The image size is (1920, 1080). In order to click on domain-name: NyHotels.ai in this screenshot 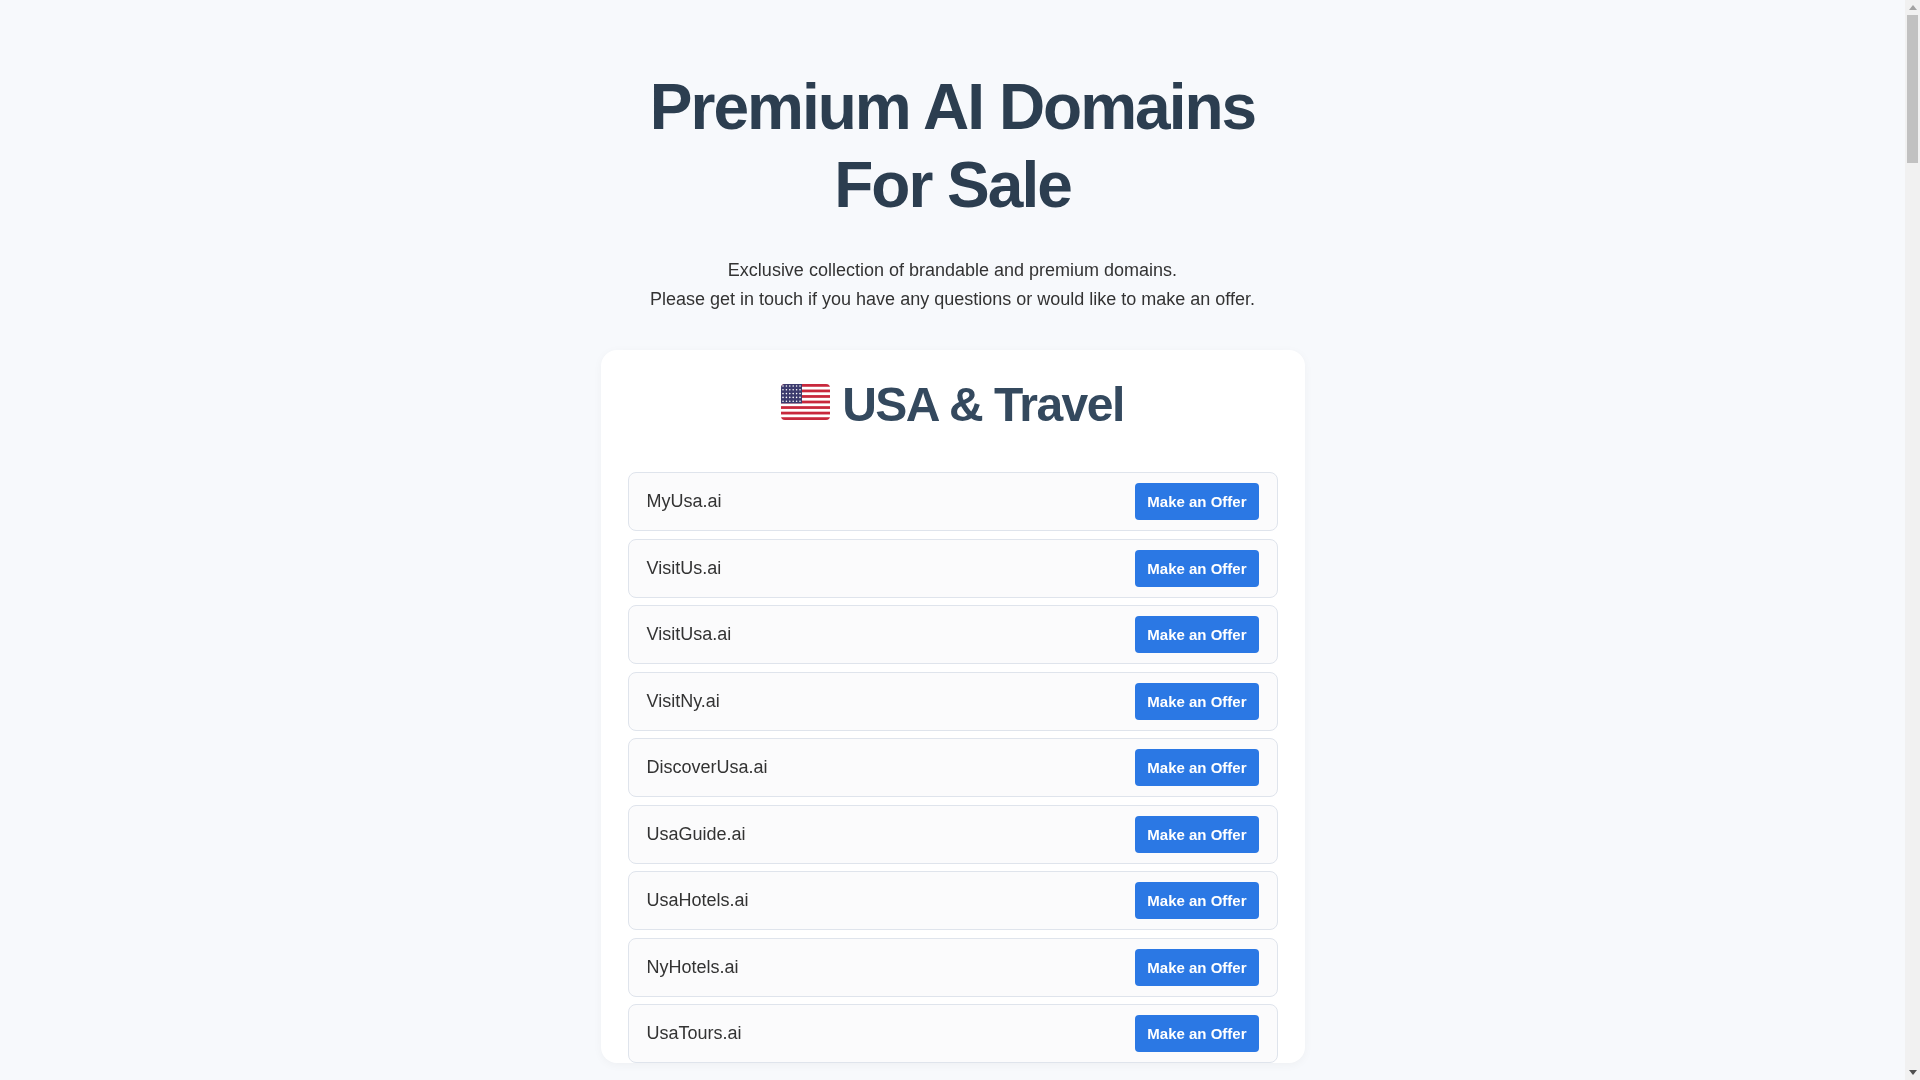, I will do `click(692, 967)`.